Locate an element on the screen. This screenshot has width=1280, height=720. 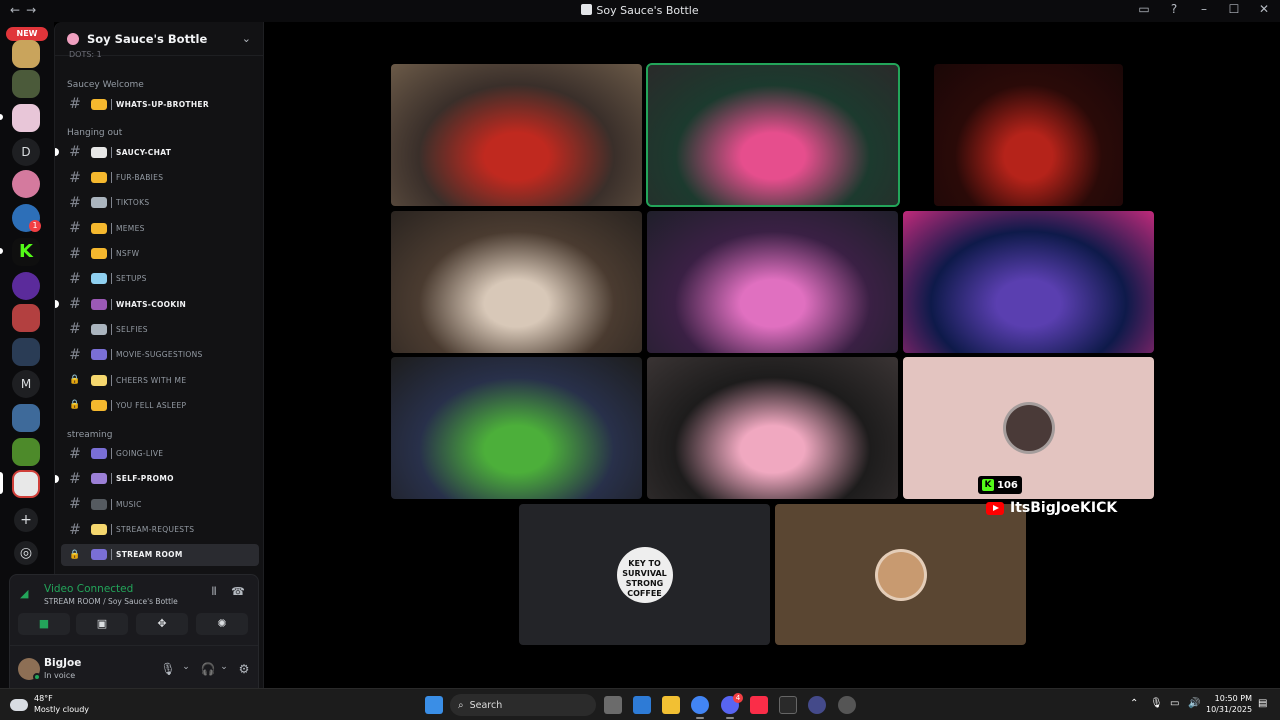
avatar is located at coordinates (29, 669).